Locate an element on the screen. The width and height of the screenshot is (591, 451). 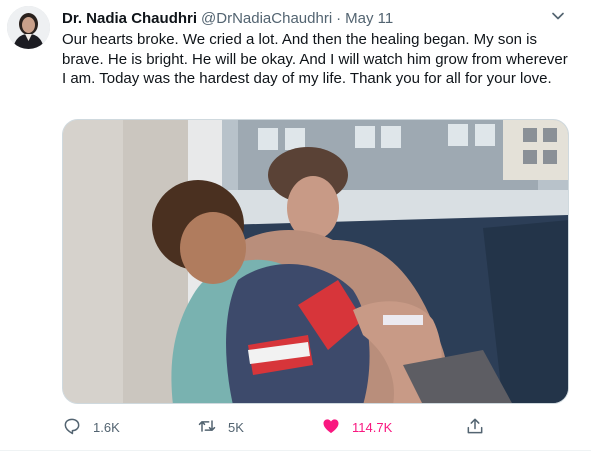
like-button: 114.7K is located at coordinates (356, 427).